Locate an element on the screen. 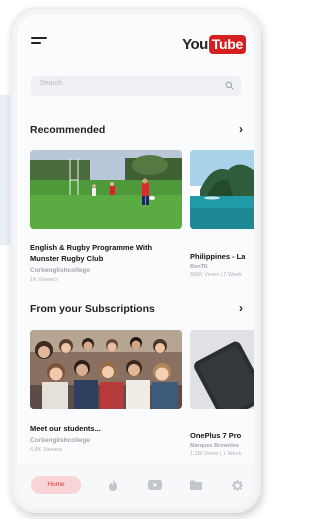 The height and width of the screenshot is (519, 320). tab-home: Home is located at coordinates (56, 485).